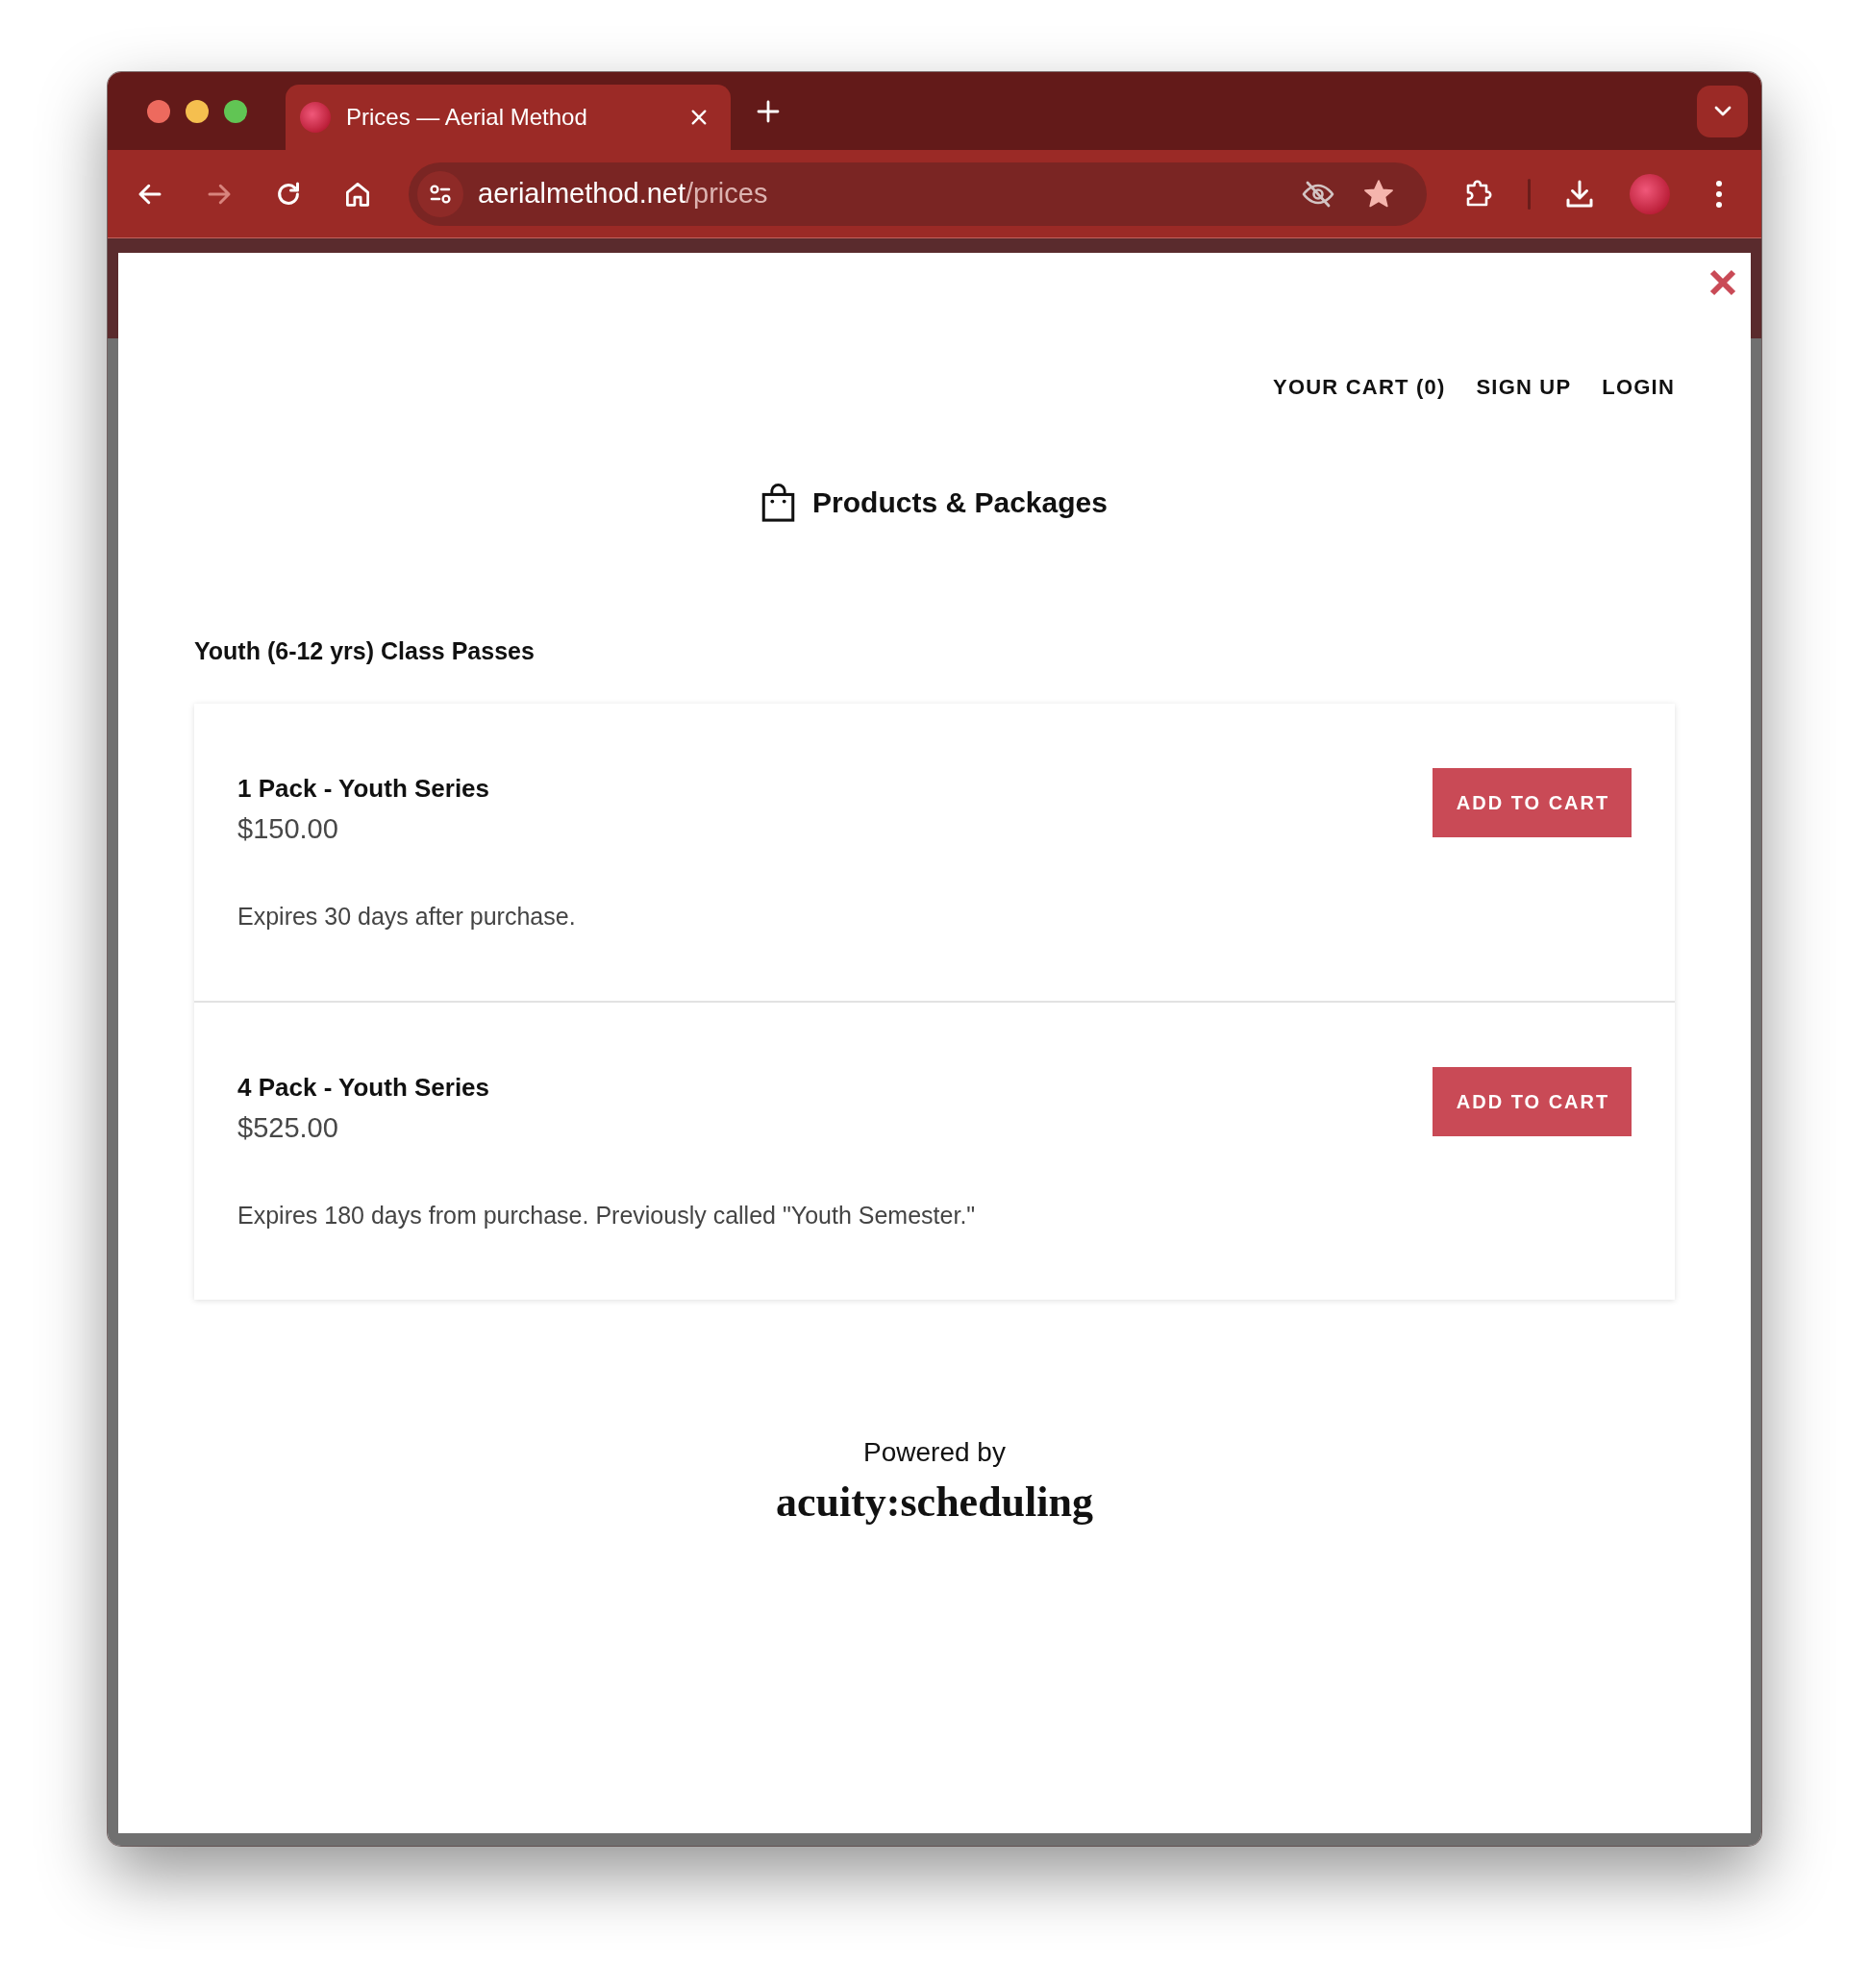 This screenshot has height=1988, width=1869. What do you see at coordinates (1722, 282) in the screenshot?
I see `close-icon` at bounding box center [1722, 282].